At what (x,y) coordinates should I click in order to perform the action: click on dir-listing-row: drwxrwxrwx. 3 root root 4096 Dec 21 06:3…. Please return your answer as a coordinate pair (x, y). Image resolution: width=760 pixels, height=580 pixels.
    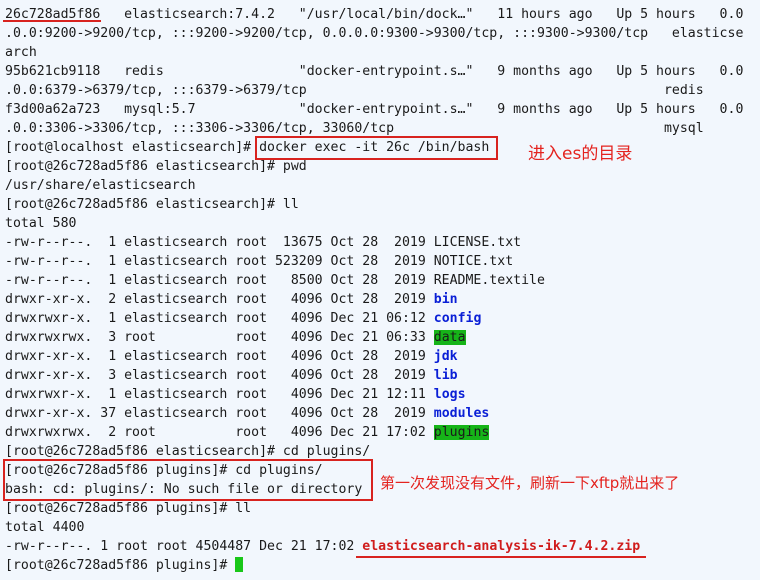
    Looking at the image, I should click on (235, 337).